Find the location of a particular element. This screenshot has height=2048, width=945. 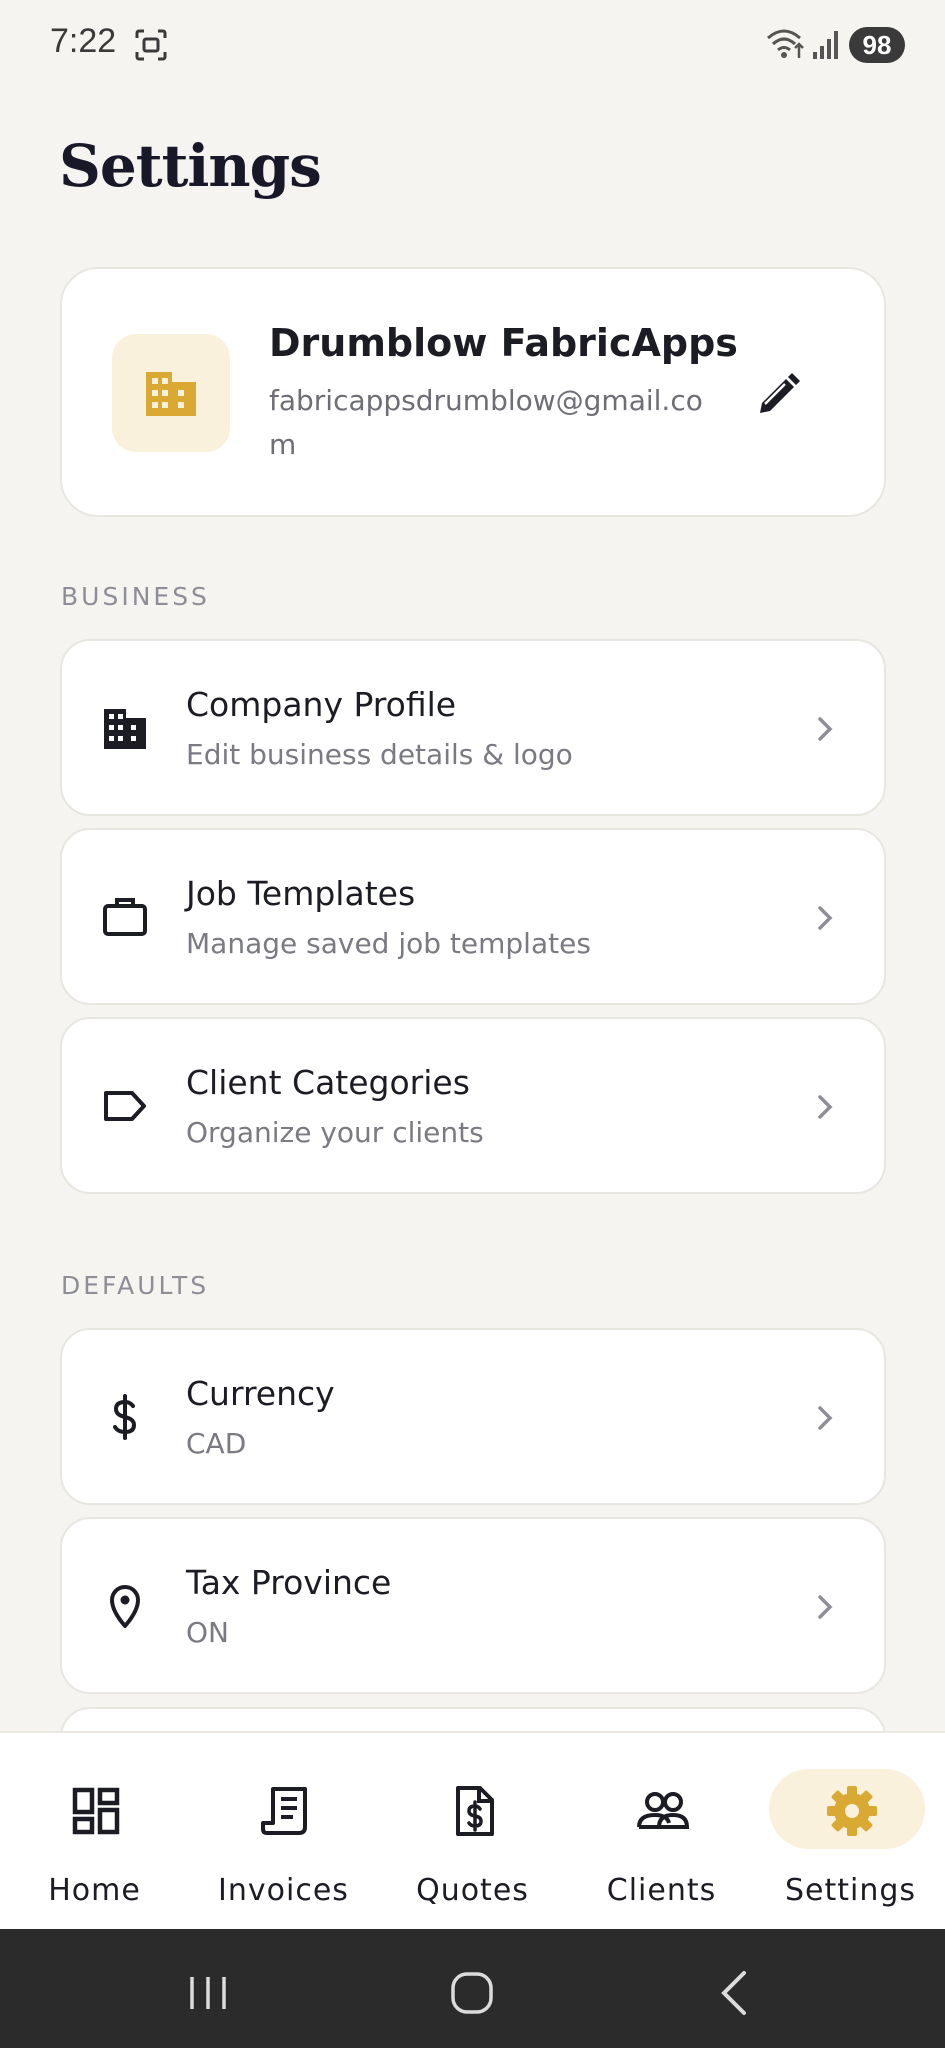

battery-indicator: 98 is located at coordinates (877, 45).